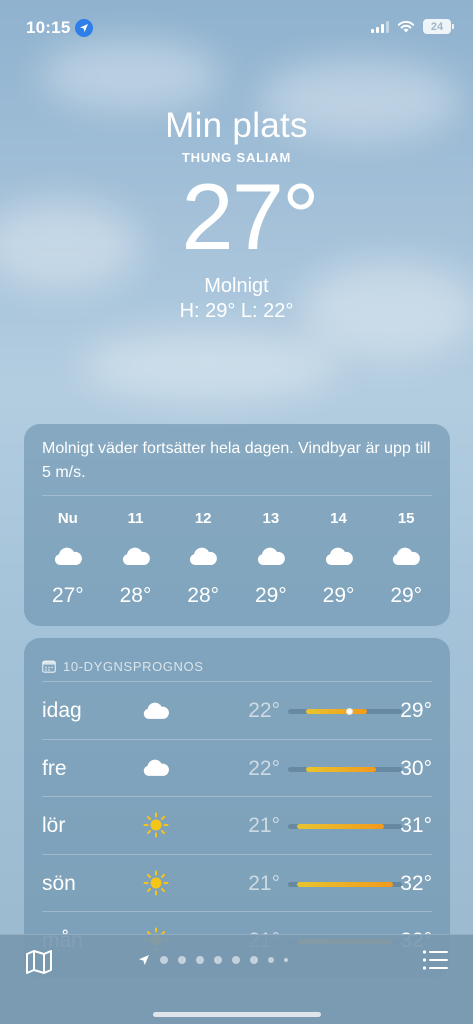  I want to click on ten-day-title: 10-DYGNSPROGNOS, so click(133, 666).